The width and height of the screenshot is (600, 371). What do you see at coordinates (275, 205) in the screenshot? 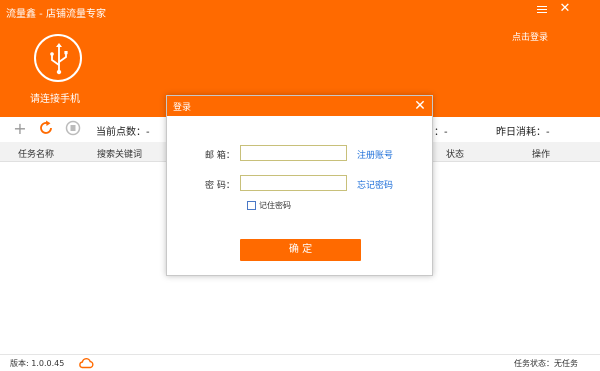
I see `remember-label: 记住密码` at bounding box center [275, 205].